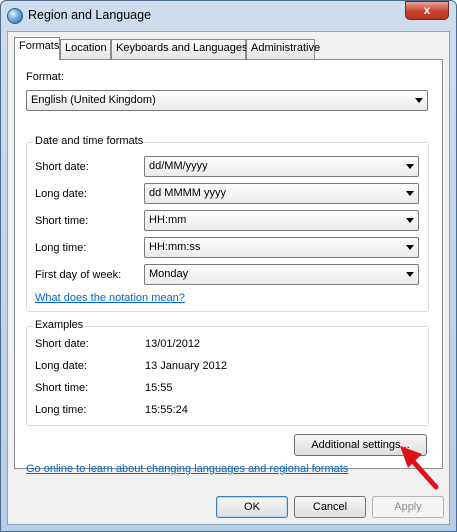 This screenshot has height=532, width=457. I want to click on short-time-value: HH:mm, so click(168, 220).